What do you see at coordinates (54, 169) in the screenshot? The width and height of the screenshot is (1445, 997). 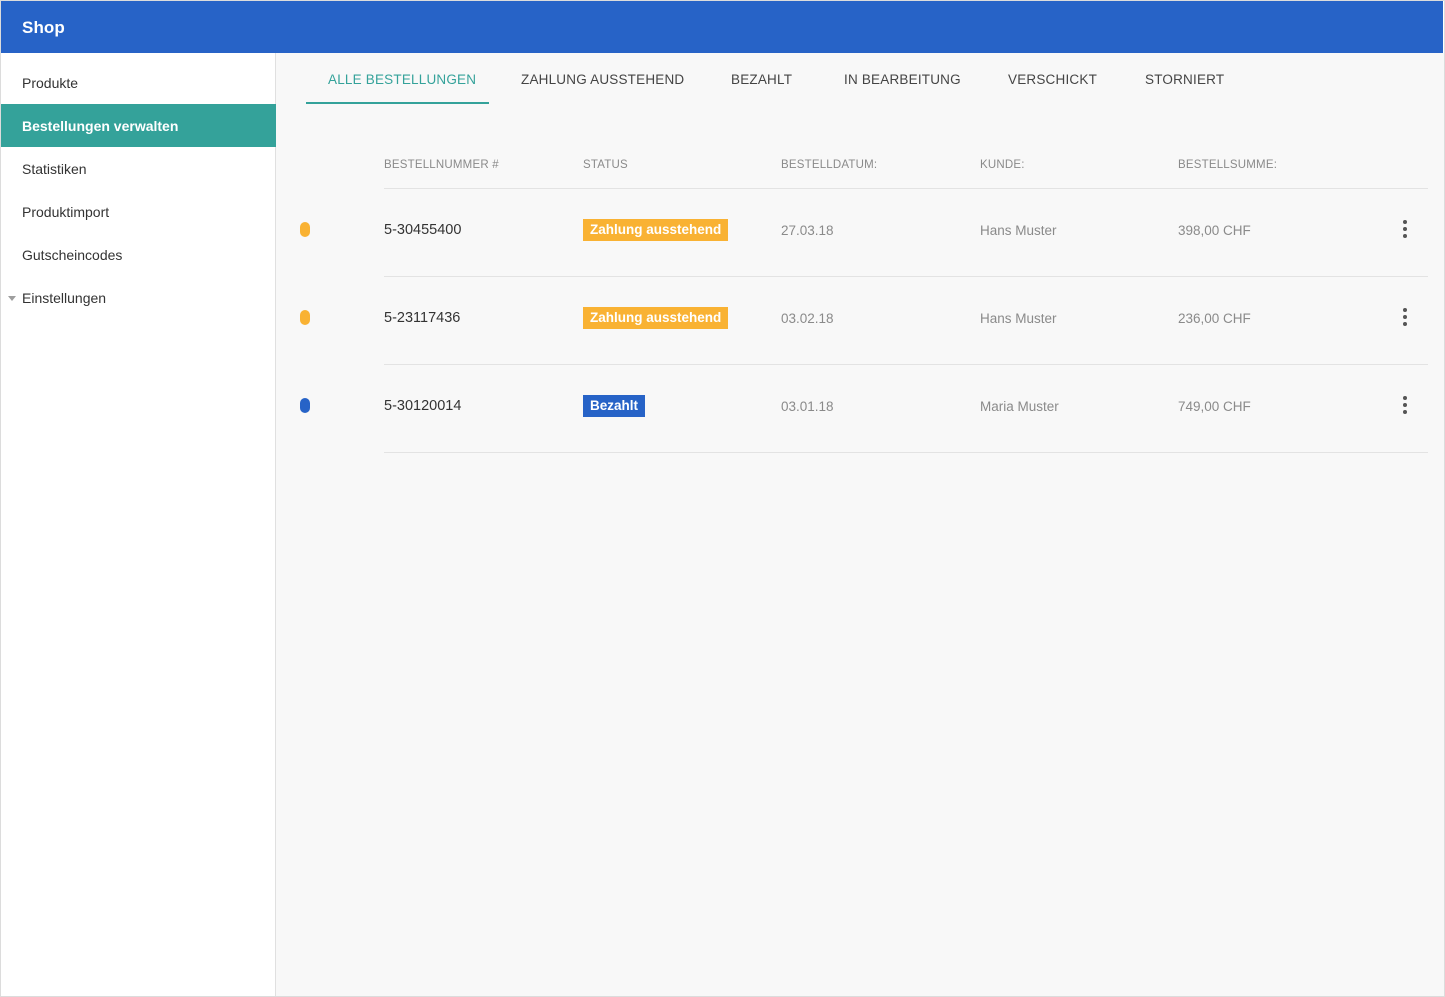 I see `sidebar-item-label: Statistiken` at bounding box center [54, 169].